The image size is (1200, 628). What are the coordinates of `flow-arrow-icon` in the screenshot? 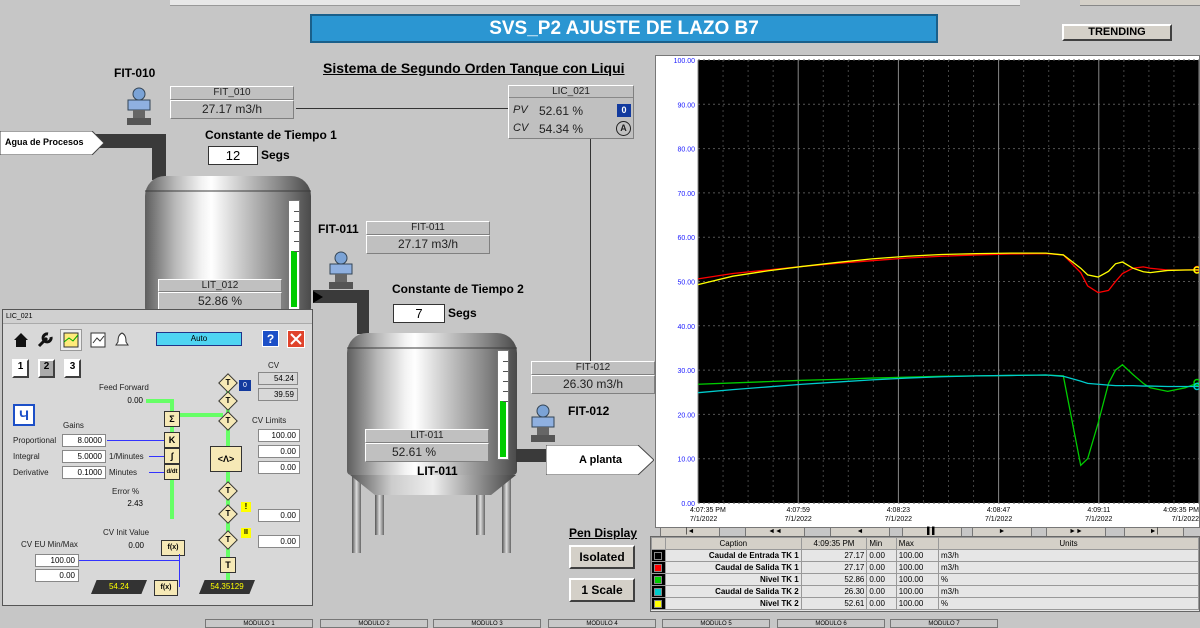 It's located at (318, 296).